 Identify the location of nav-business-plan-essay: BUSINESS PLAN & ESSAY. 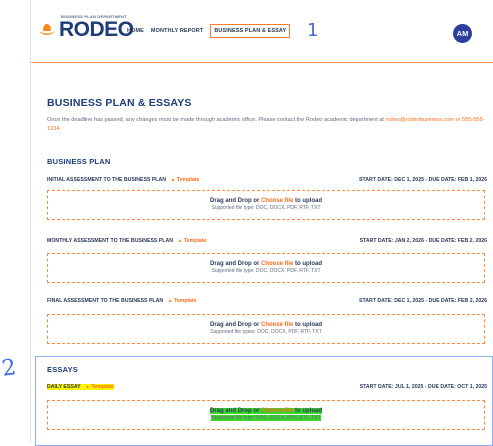
(250, 31).